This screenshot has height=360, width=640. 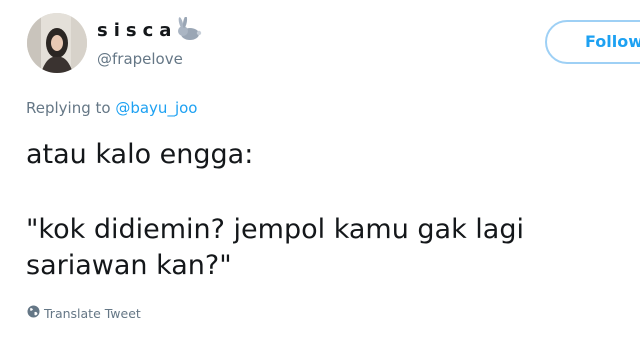 I want to click on translate-tweet-link: Translate Tweet, so click(x=84, y=313).